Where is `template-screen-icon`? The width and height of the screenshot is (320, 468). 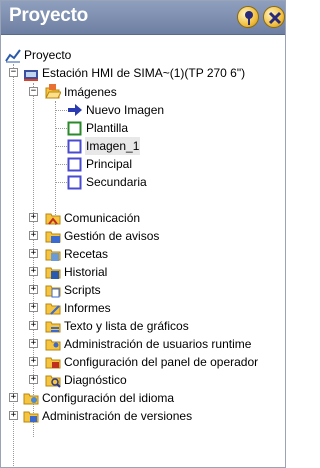 template-screen-icon is located at coordinates (74, 128).